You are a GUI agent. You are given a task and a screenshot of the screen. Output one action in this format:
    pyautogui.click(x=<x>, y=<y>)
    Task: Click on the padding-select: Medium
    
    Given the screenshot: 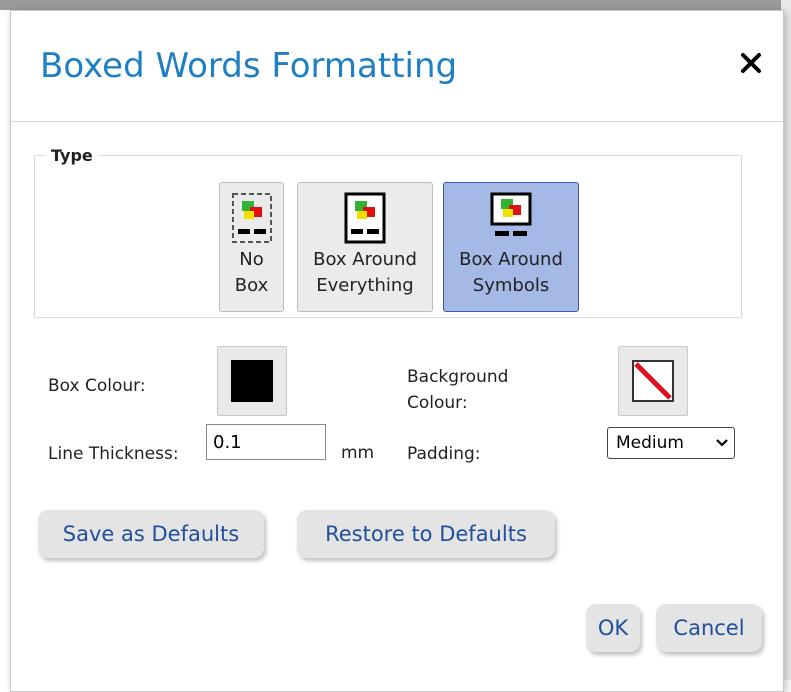 What is the action you would take?
    pyautogui.click(x=671, y=443)
    